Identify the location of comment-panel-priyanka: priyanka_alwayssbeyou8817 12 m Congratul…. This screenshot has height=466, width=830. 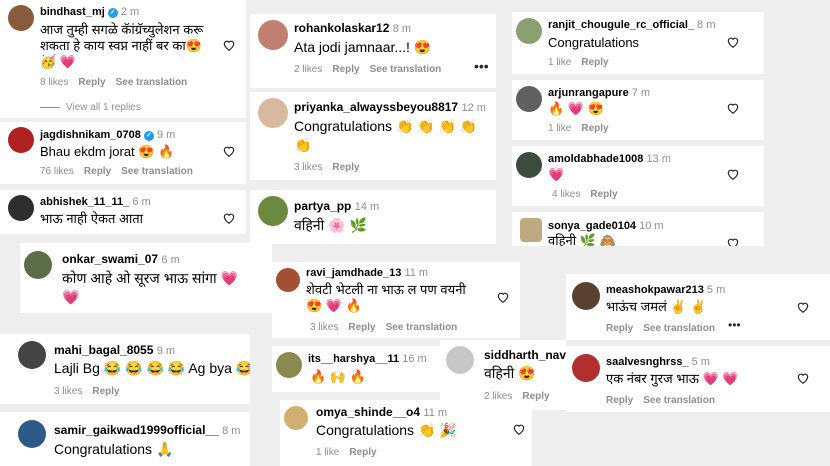
(373, 136).